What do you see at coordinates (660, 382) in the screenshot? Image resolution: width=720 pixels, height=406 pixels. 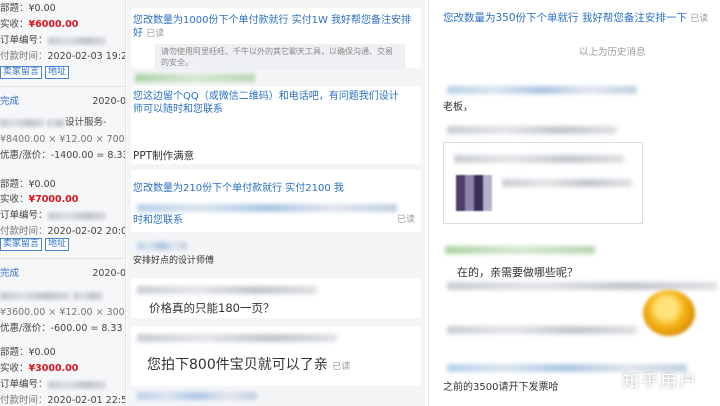 I see `watermark: 知乎用户` at bounding box center [660, 382].